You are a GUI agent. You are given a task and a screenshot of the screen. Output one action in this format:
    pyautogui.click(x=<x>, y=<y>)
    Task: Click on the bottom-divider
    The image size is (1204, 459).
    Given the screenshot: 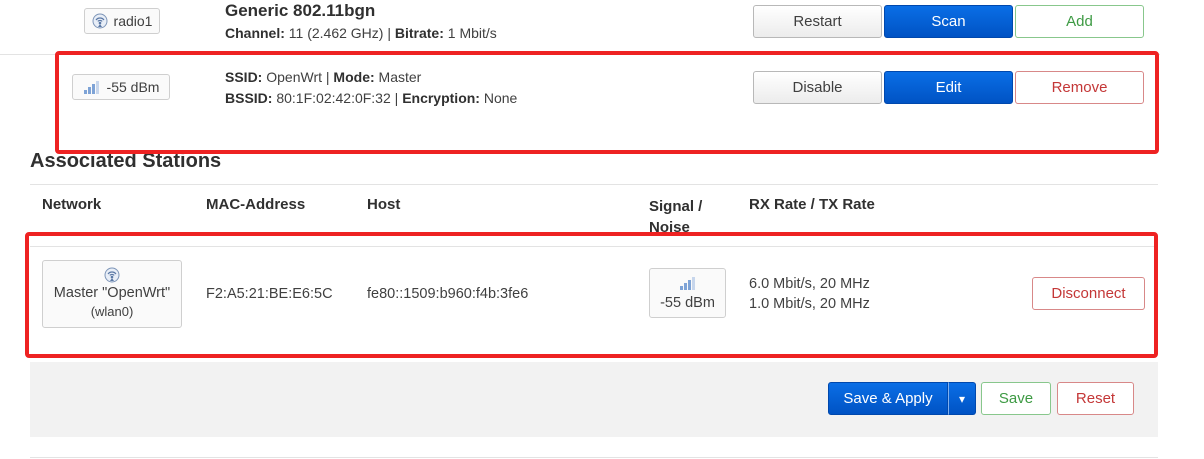 What is the action you would take?
    pyautogui.click(x=594, y=457)
    